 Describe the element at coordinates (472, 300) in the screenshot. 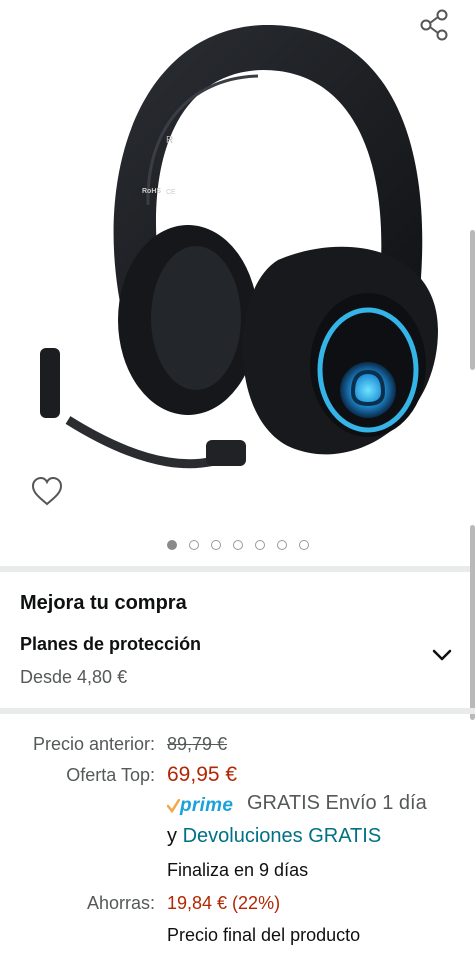

I see `scrollbar-top` at that location.